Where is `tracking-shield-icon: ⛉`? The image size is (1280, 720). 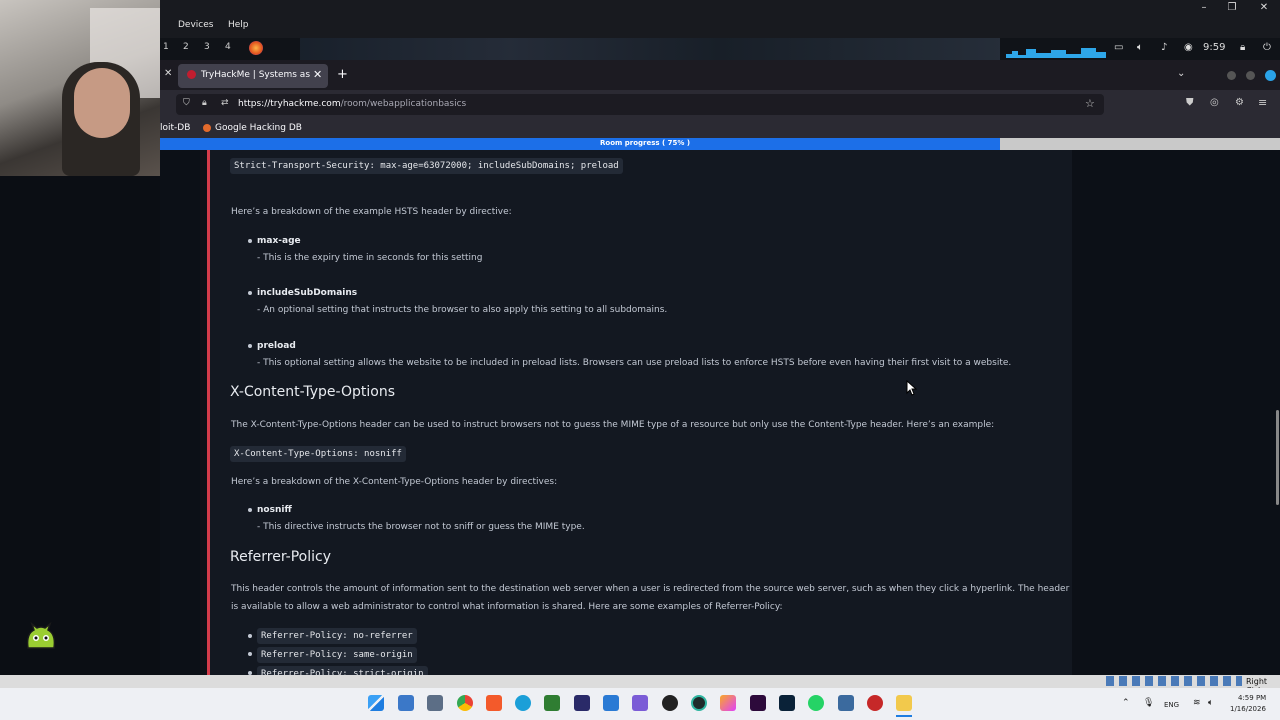 tracking-shield-icon: ⛉ is located at coordinates (186, 103).